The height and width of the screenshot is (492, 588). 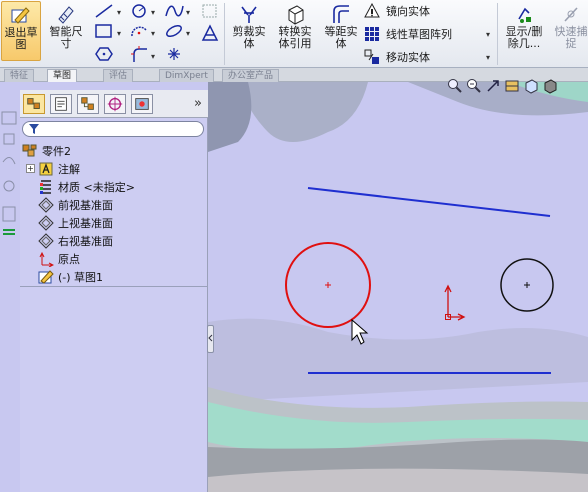 What do you see at coordinates (189, 13) in the screenshot?
I see `spline-dropdown-icon: ▾` at bounding box center [189, 13].